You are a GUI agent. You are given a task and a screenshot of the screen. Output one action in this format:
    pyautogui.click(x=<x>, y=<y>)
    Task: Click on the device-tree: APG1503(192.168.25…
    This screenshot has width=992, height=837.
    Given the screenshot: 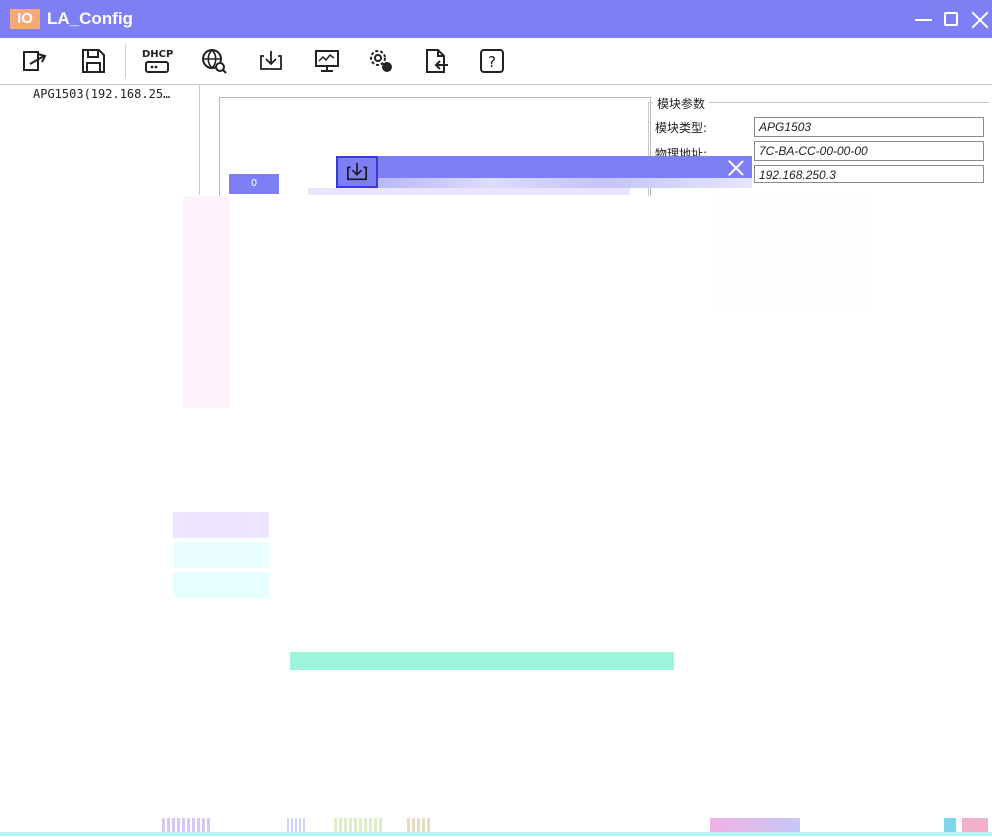 What is the action you would take?
    pyautogui.click(x=100, y=140)
    